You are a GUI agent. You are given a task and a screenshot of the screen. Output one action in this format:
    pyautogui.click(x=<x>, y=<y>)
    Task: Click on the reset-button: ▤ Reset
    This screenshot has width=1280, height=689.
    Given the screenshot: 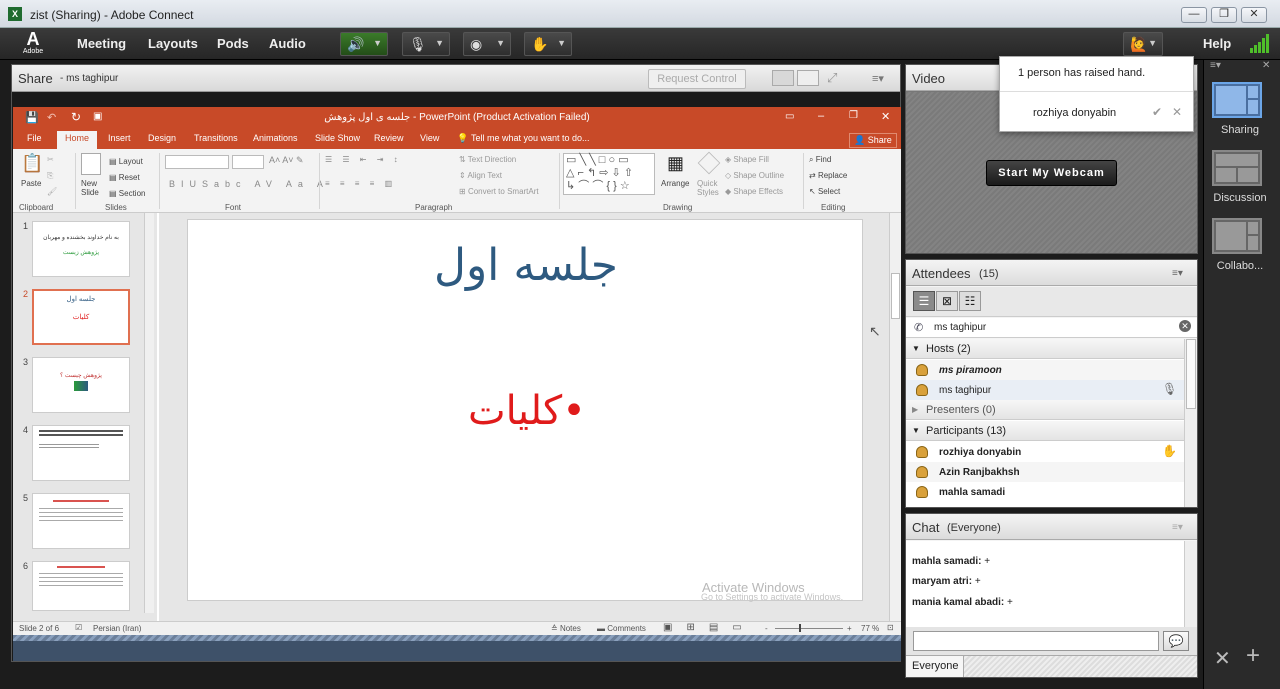 What is the action you would take?
    pyautogui.click(x=124, y=177)
    